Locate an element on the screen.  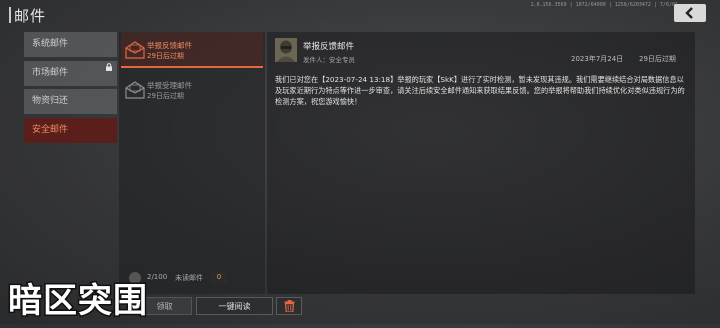
mail-title: 举报反馈邮件 is located at coordinates (169, 45).